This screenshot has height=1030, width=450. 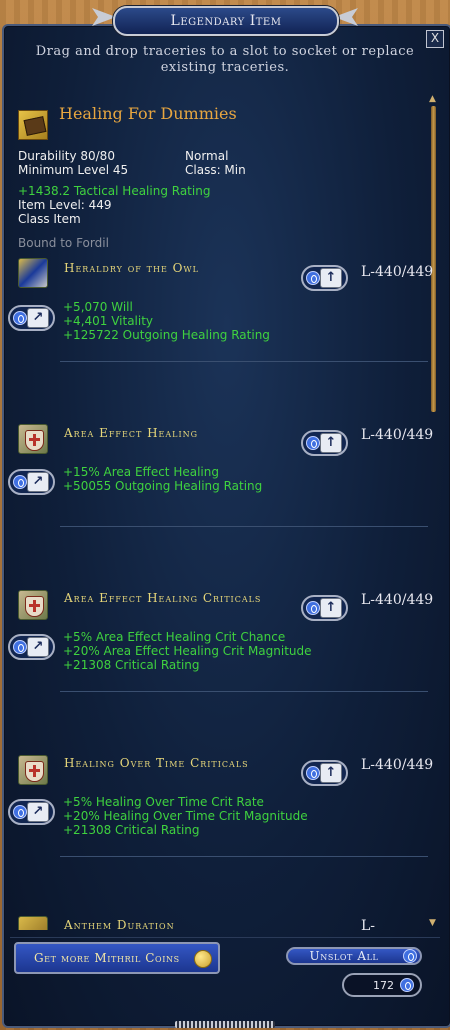 What do you see at coordinates (114, 191) in the screenshot?
I see `item-bonus-stat: +1438.2 Tactical Healing Rating` at bounding box center [114, 191].